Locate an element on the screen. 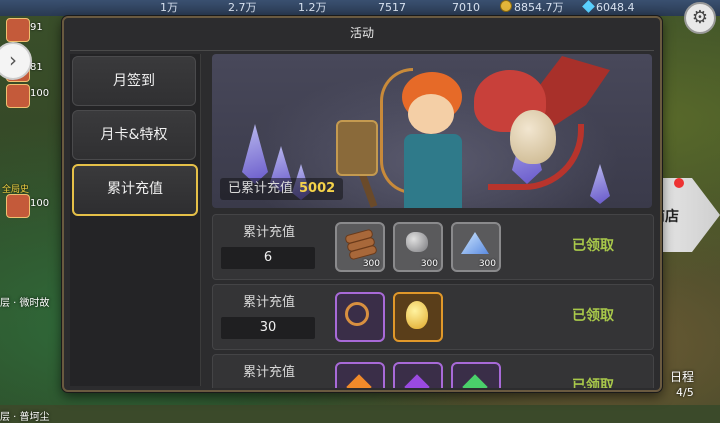 Image resolution: width=720 pixels, height=423 pixels. reward-row: 累计充值 30 已领取 is located at coordinates (433, 317).